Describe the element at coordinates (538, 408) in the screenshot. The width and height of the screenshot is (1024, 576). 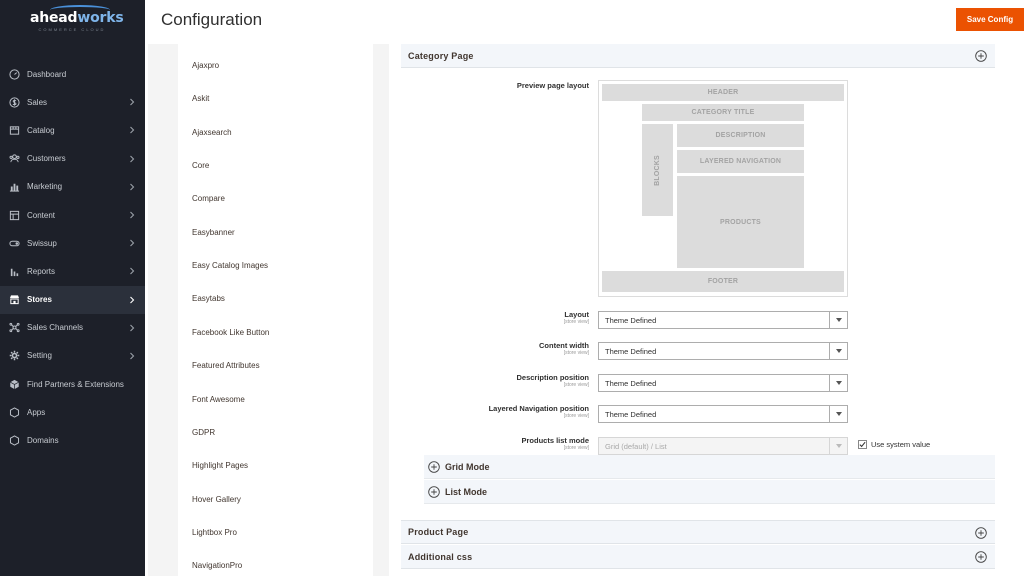
I see `layered-navigation-position-label: Layered Navigation position` at that location.